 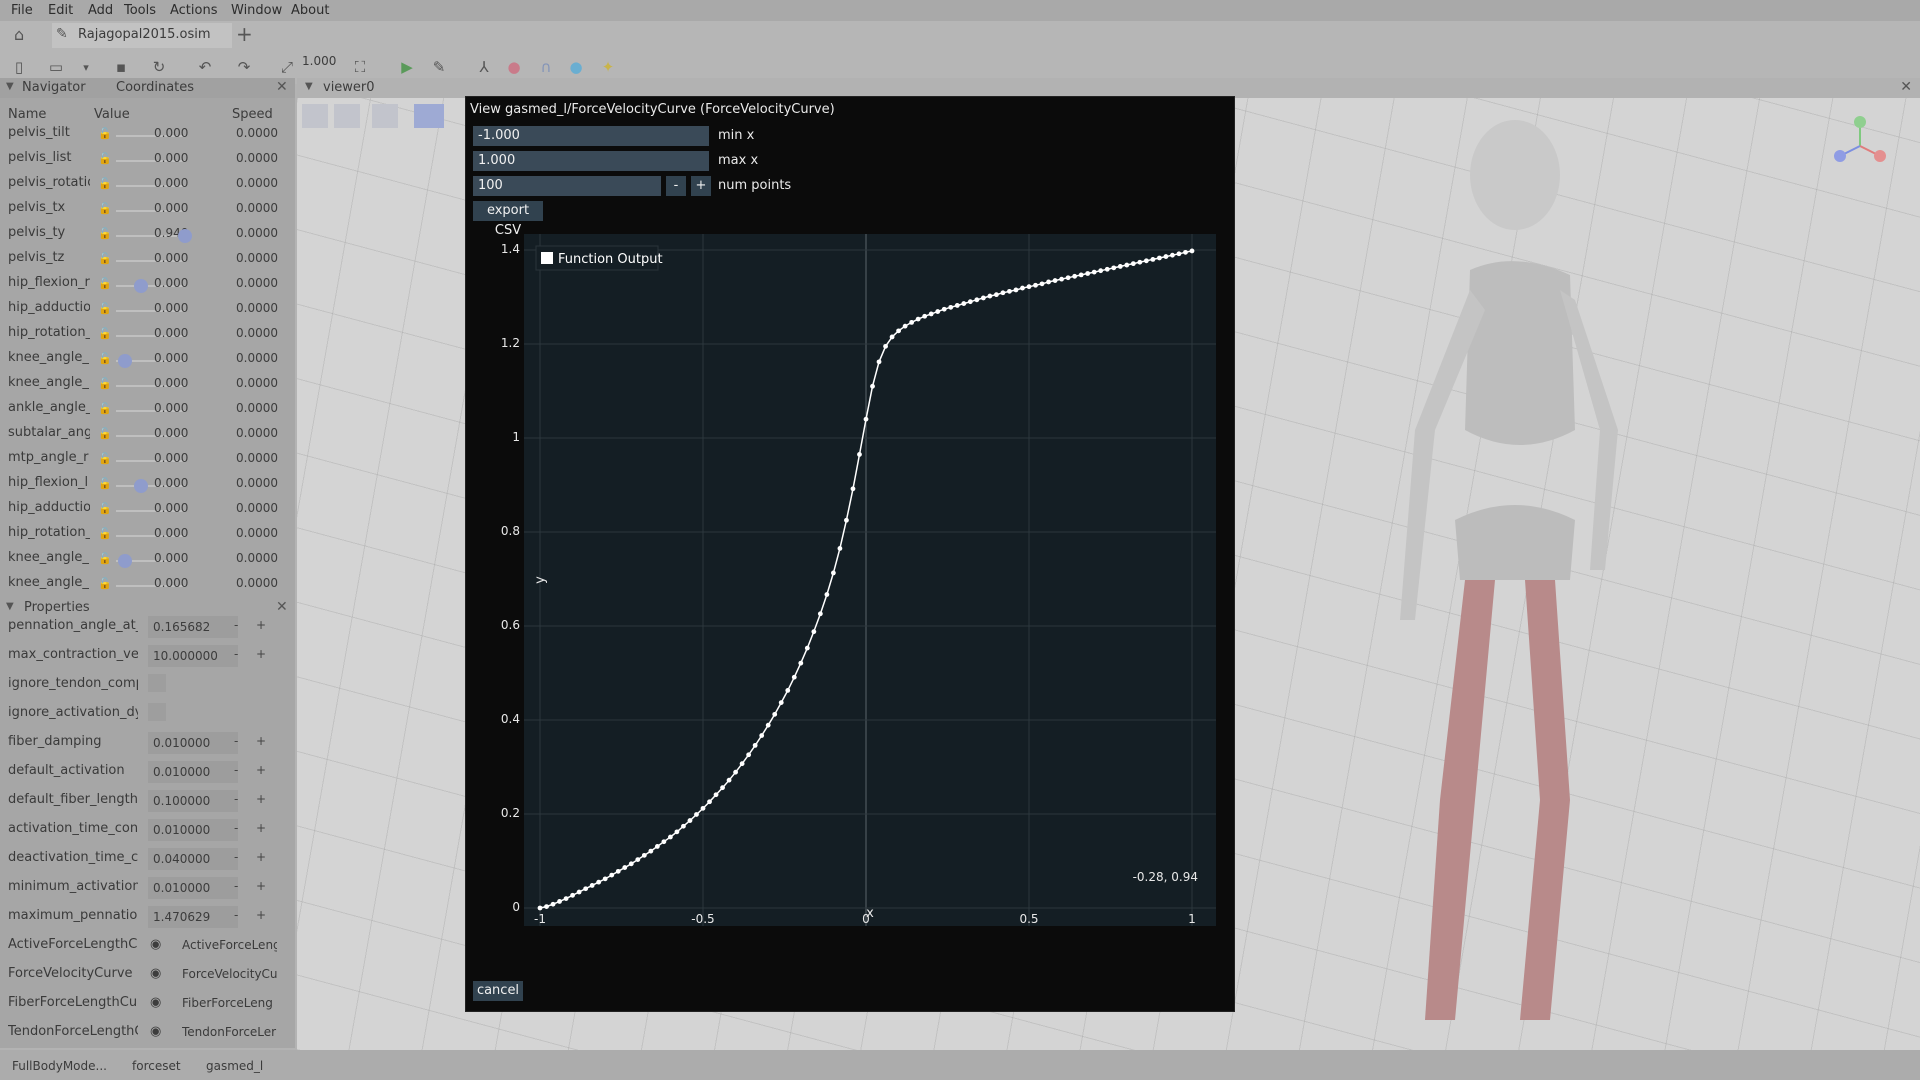 I want to click on coordinate-row: pelvis_tz 🔓 0.000 0.0000, so click(x=145, y=262).